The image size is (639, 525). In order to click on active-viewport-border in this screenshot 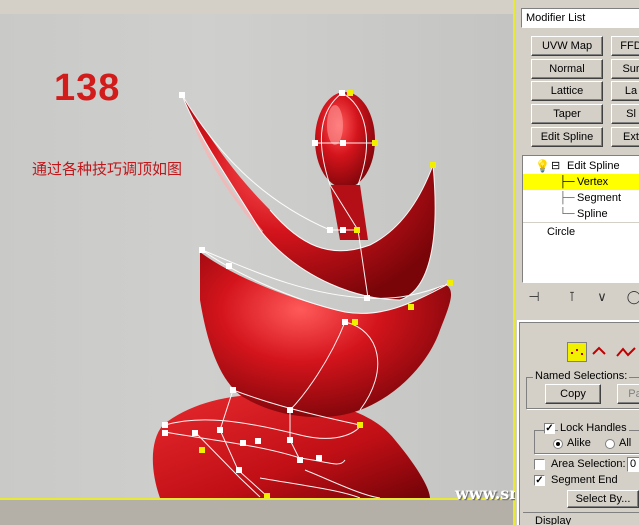, I will do `click(514, 262)`.